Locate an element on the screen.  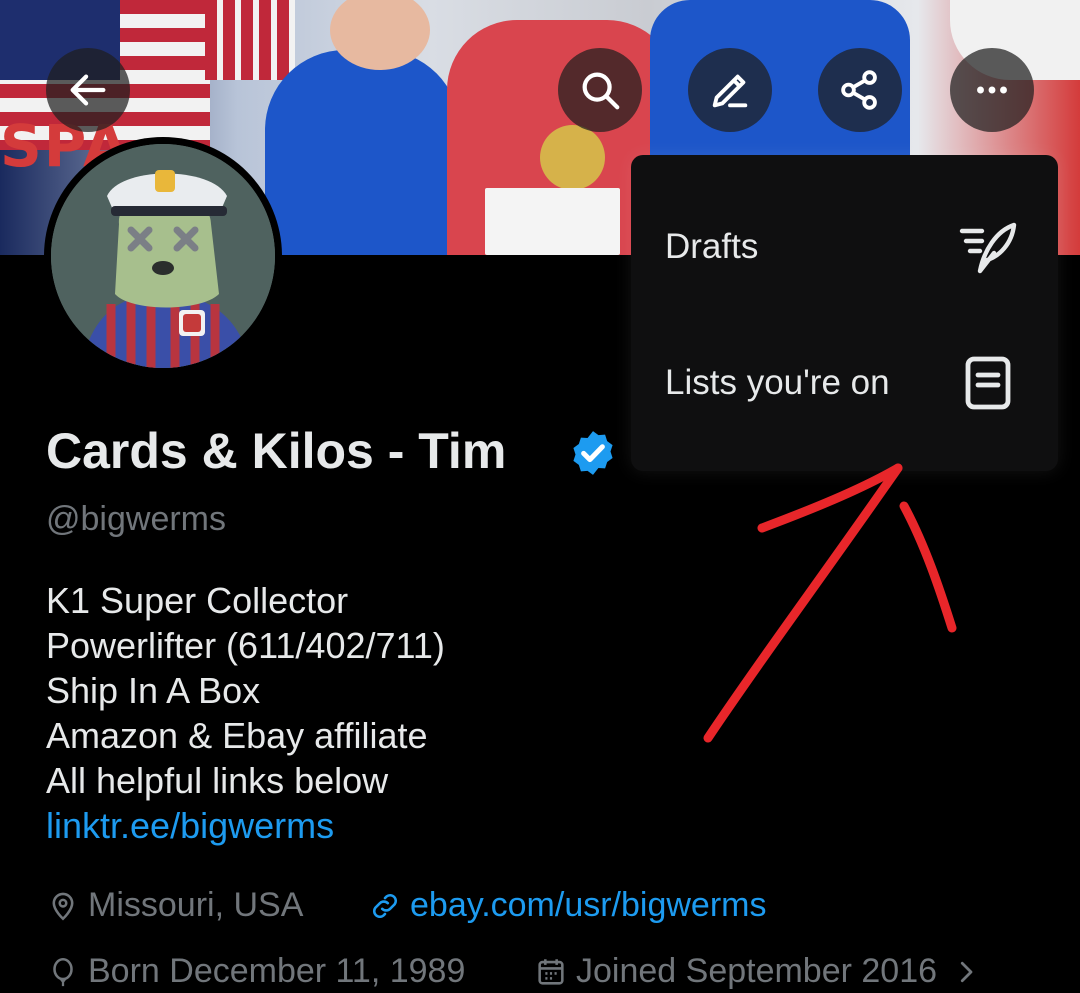
menu-item-label: Drafts is located at coordinates (712, 246).